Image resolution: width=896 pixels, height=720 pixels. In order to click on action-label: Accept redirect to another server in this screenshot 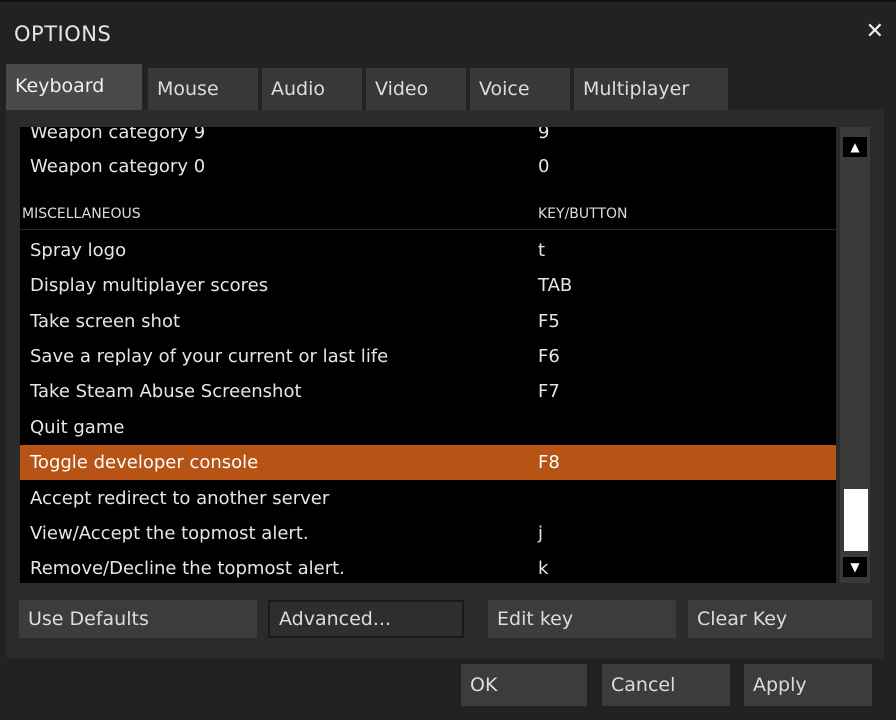, I will do `click(180, 498)`.